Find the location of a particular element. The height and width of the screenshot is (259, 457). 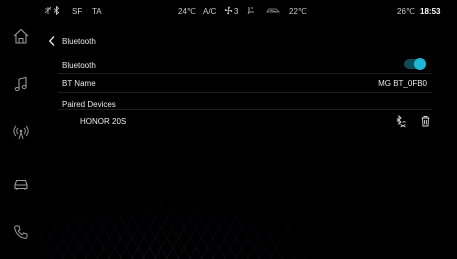

clock: 18:53 is located at coordinates (430, 11).